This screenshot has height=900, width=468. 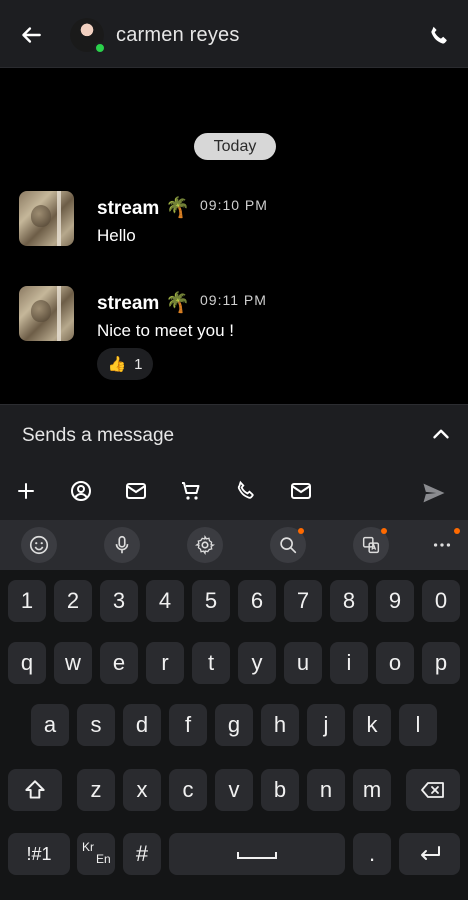 What do you see at coordinates (303, 601) in the screenshot?
I see `key-7: 7` at bounding box center [303, 601].